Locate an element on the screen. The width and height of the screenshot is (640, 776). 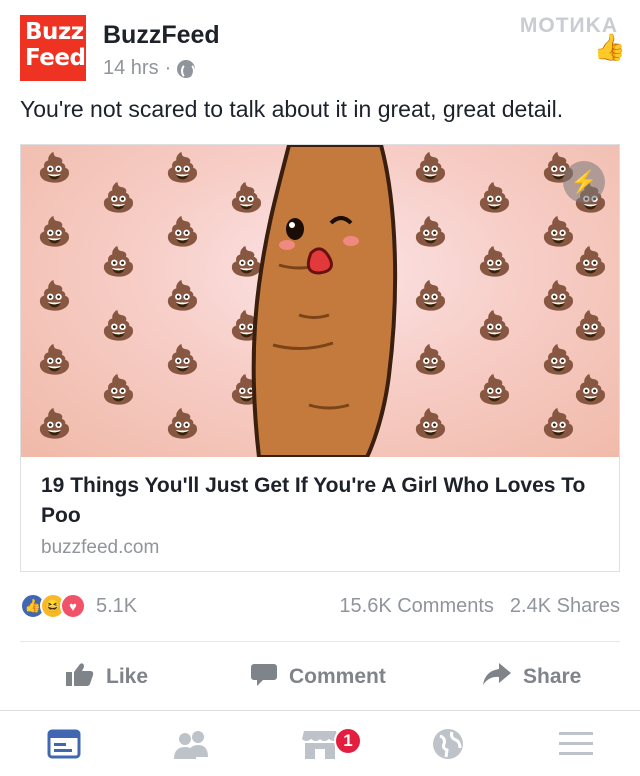
reaction-count: 5.1K is located at coordinates (116, 606).